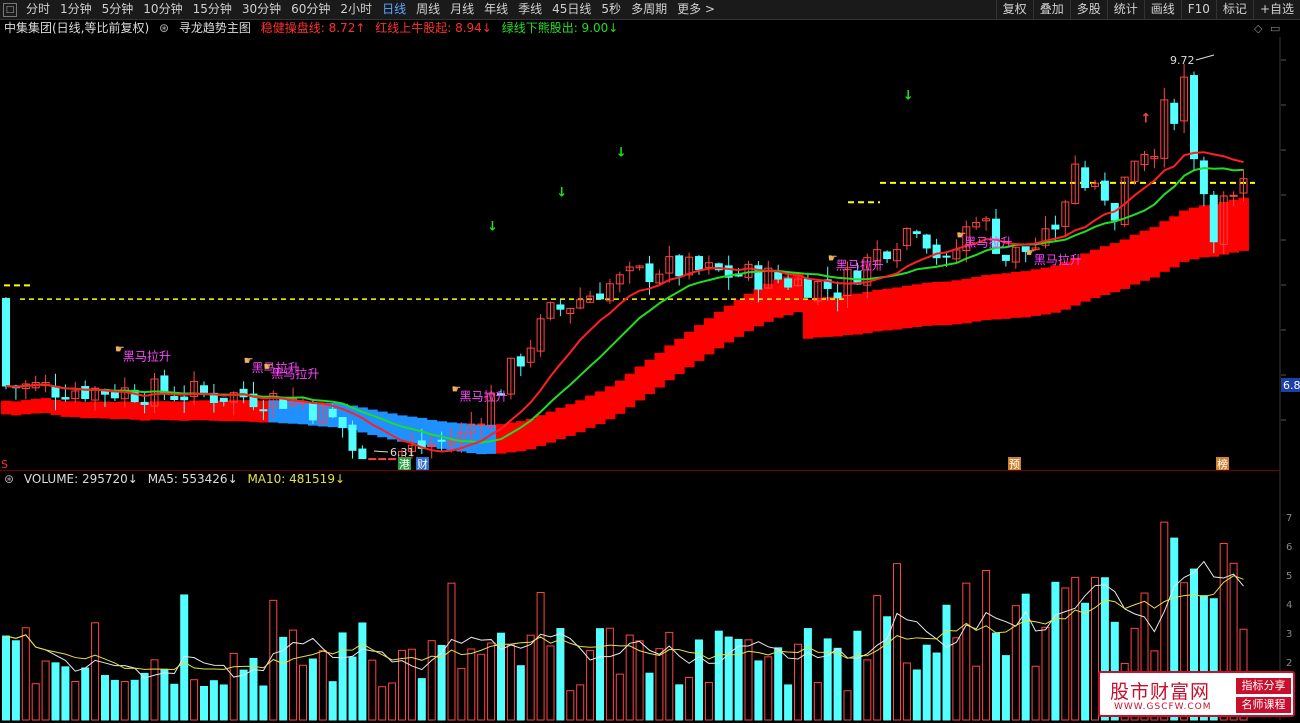  Describe the element at coordinates (212, 9) in the screenshot. I see `period-tab-4: 15分钟` at that location.